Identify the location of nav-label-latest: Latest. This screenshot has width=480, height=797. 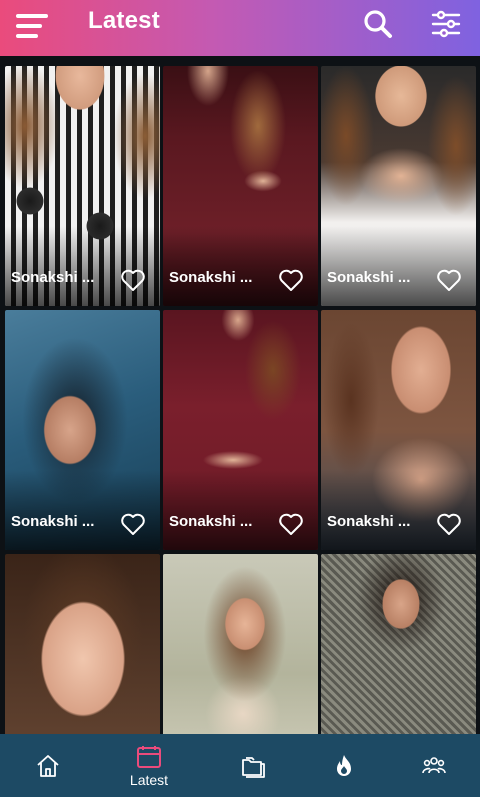
(149, 779).